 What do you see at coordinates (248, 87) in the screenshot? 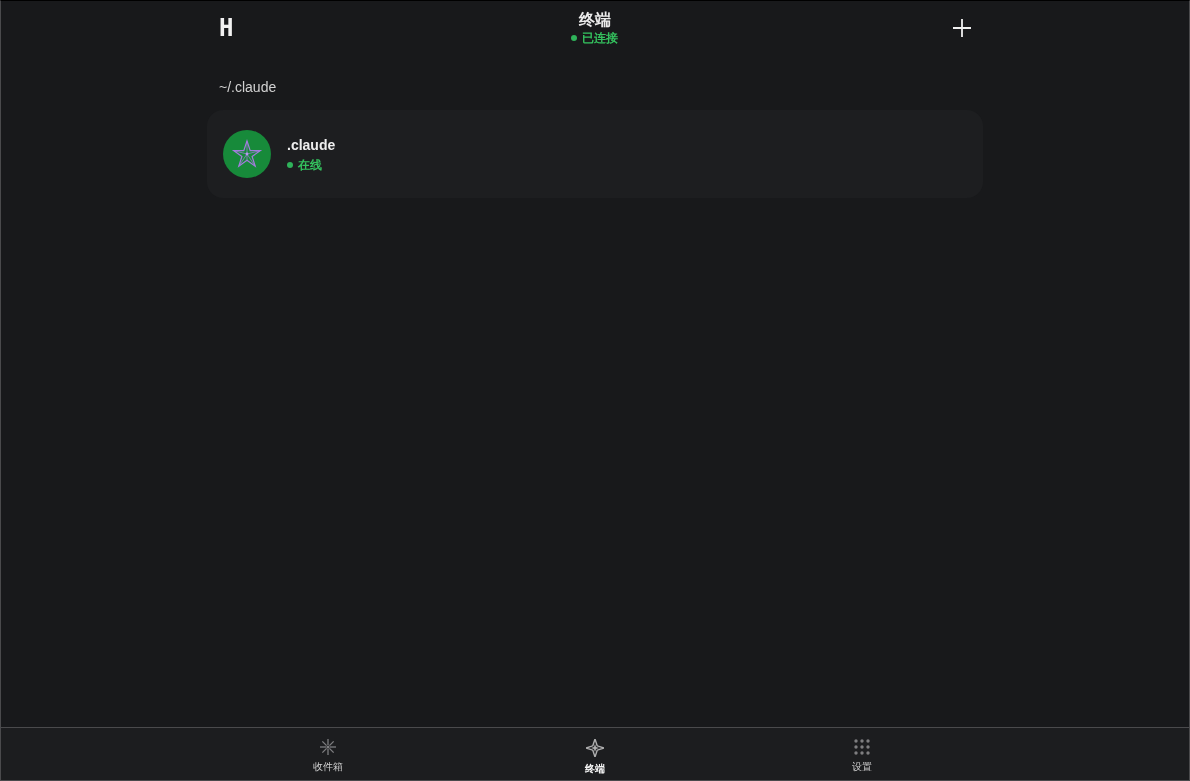
I see `section-heading: ~/.claude` at bounding box center [248, 87].